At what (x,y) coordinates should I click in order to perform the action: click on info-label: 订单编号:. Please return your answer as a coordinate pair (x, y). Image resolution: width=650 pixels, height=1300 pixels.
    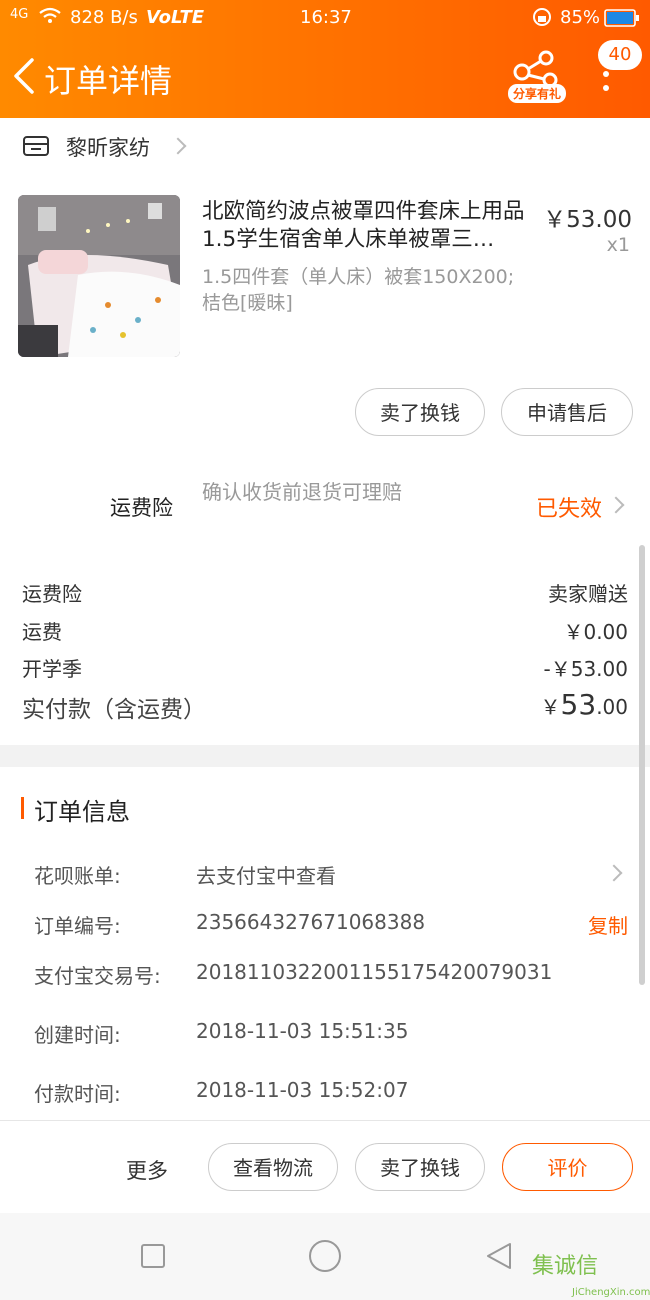
    Looking at the image, I should click on (77, 926).